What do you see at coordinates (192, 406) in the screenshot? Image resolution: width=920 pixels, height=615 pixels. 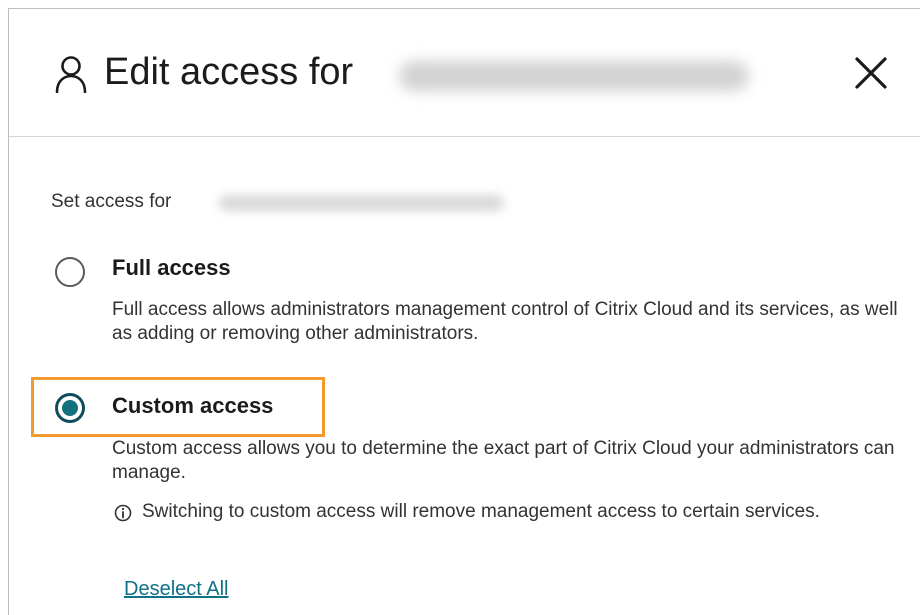 I see `custom-access-label: Custom access` at bounding box center [192, 406].